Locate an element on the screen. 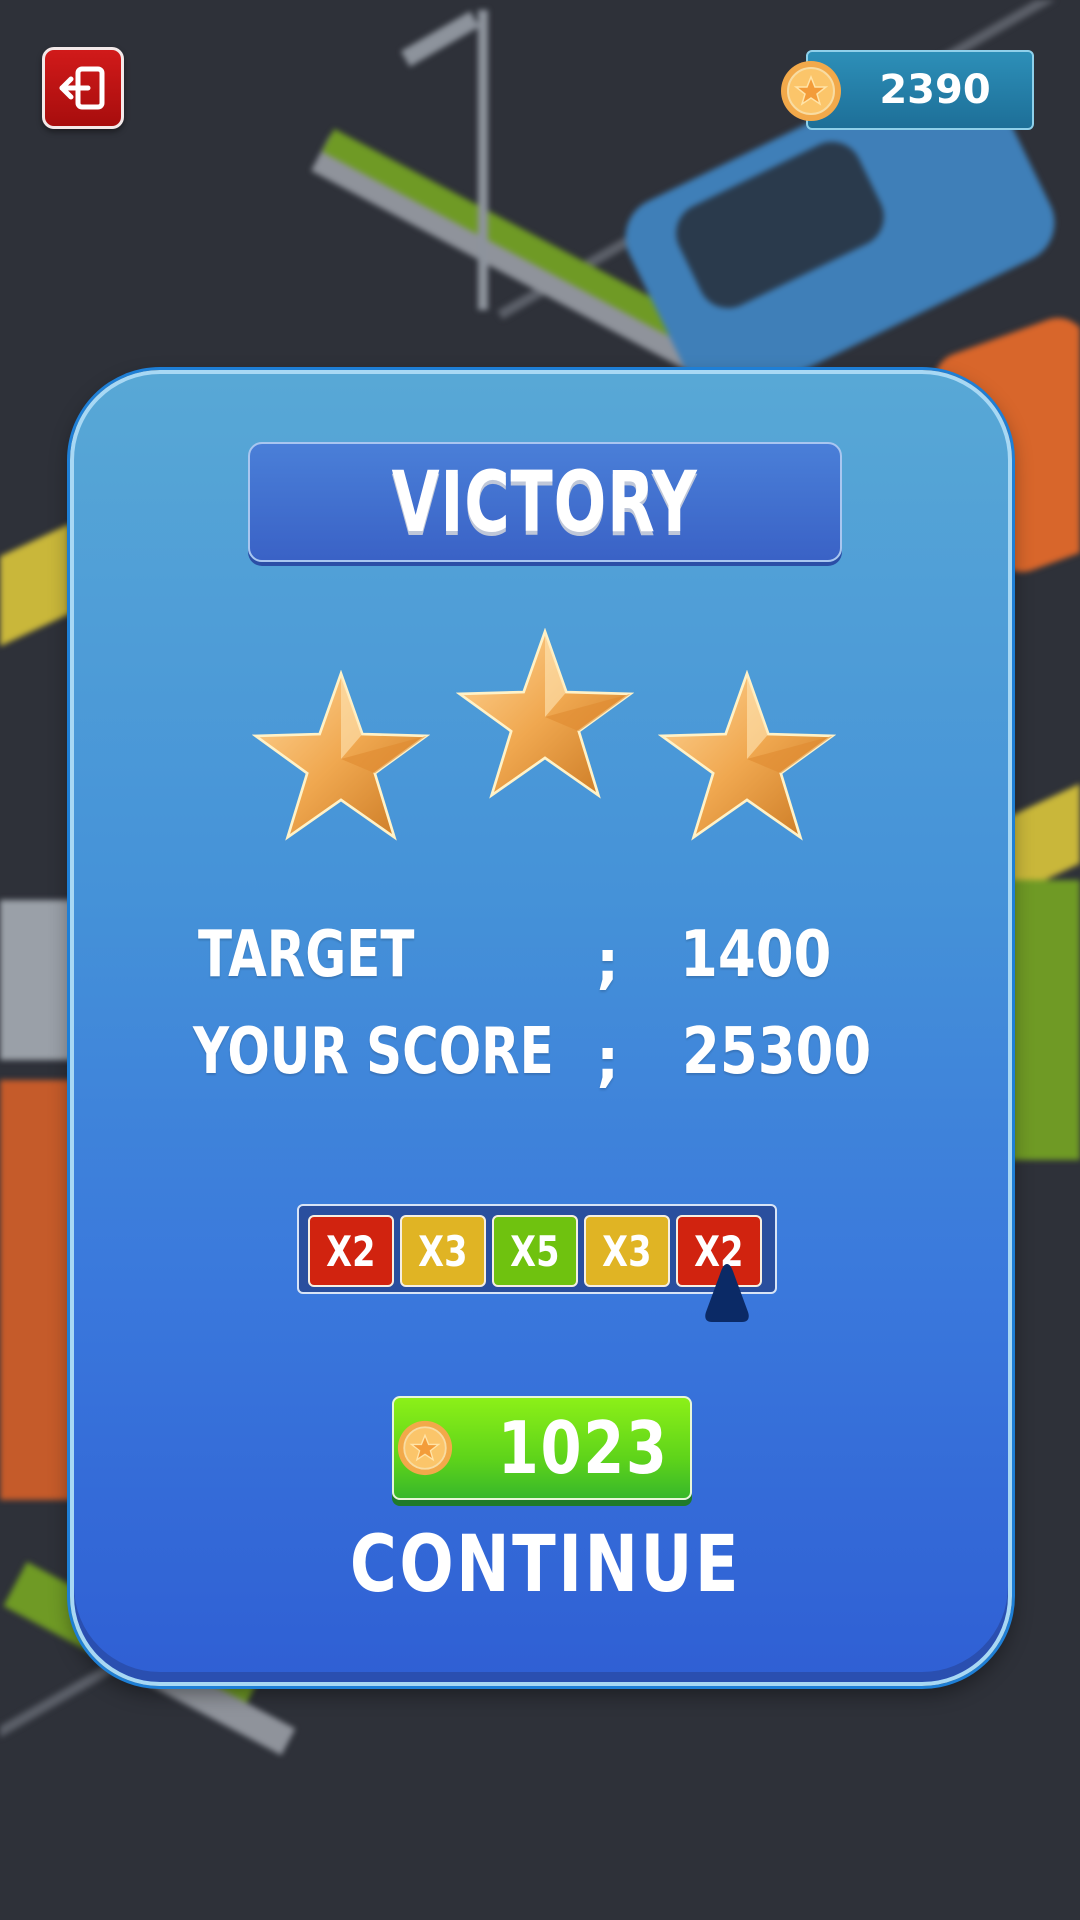 This screenshot has width=1080, height=1920. multiplier-x5: X5 is located at coordinates (535, 1251).